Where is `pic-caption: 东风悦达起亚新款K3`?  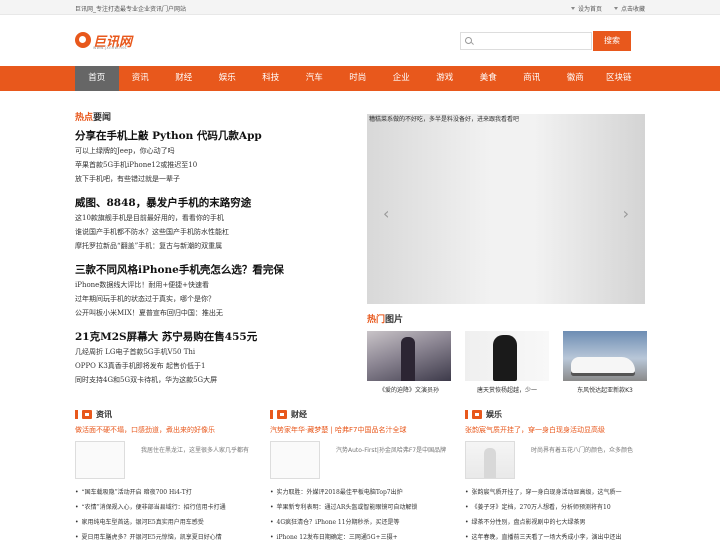
pic-caption: 东风悦达起亚新款K3 is located at coordinates (605, 389).